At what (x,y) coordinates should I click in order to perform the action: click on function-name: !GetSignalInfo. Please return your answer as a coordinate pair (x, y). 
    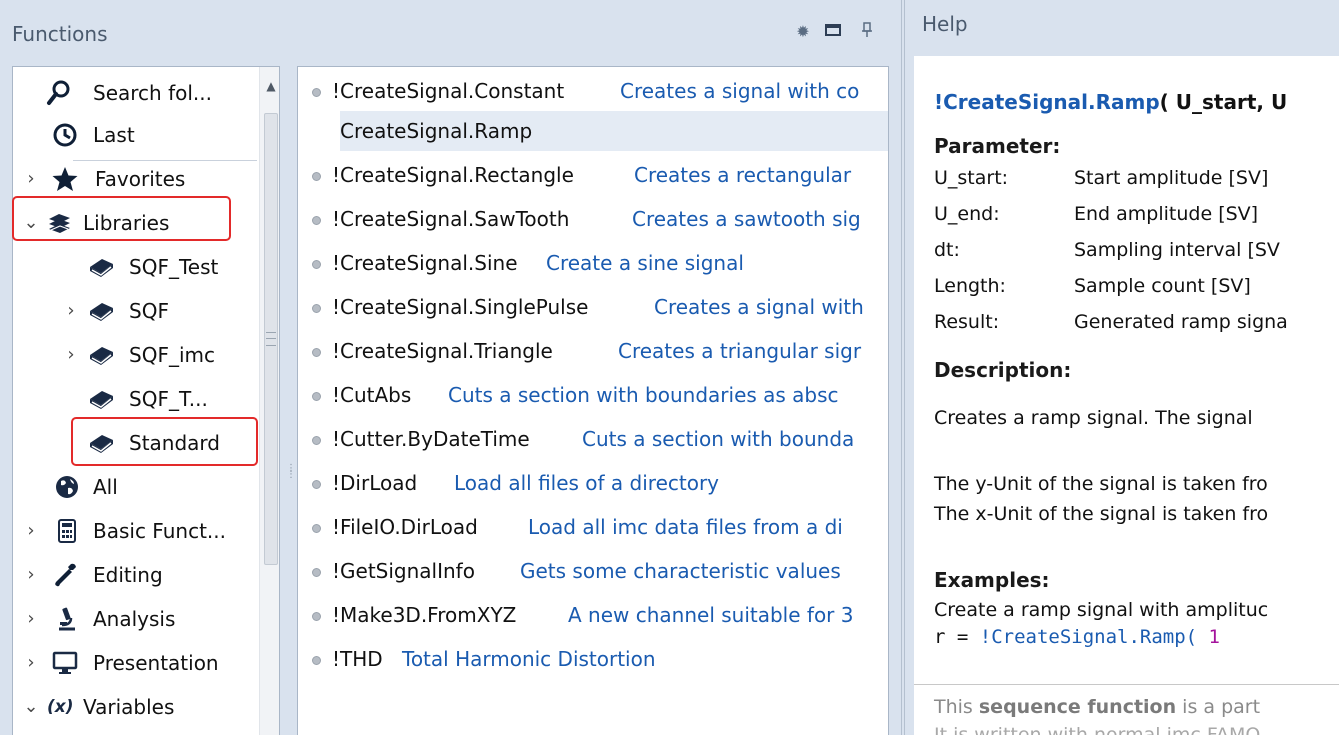
    Looking at the image, I should click on (403, 571).